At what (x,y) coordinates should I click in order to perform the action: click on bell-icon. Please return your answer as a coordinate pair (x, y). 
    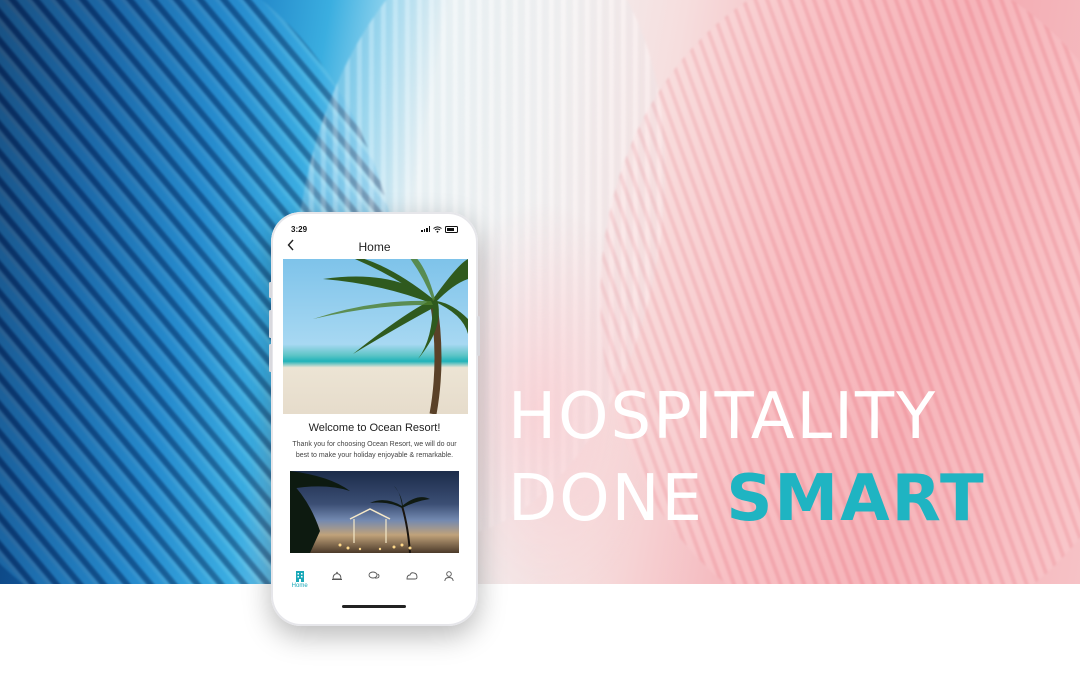
    Looking at the image, I should click on (337, 575).